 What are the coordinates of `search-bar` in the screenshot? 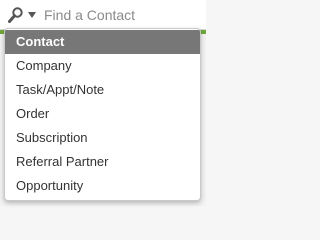 It's located at (103, 15).